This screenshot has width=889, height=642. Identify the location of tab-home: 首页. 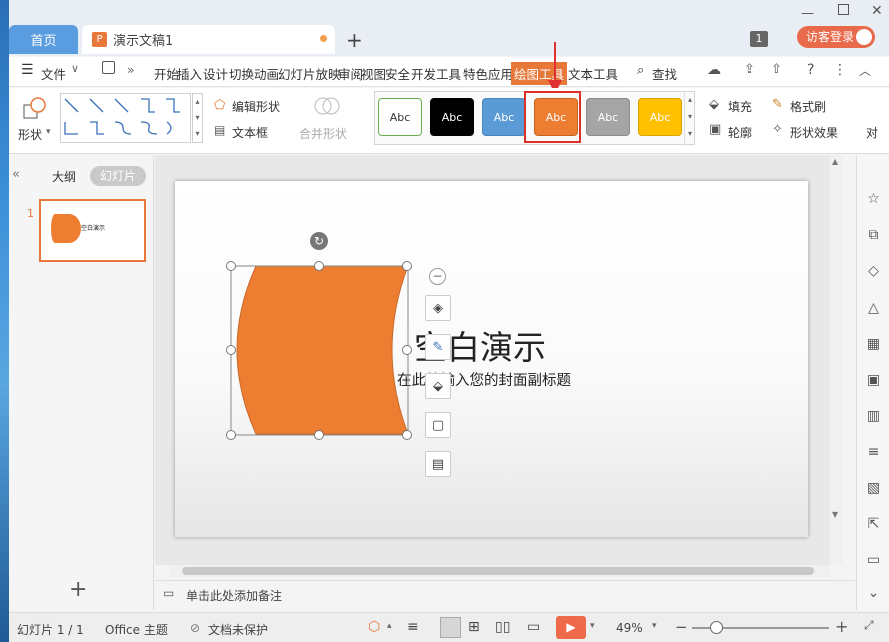
(43, 39).